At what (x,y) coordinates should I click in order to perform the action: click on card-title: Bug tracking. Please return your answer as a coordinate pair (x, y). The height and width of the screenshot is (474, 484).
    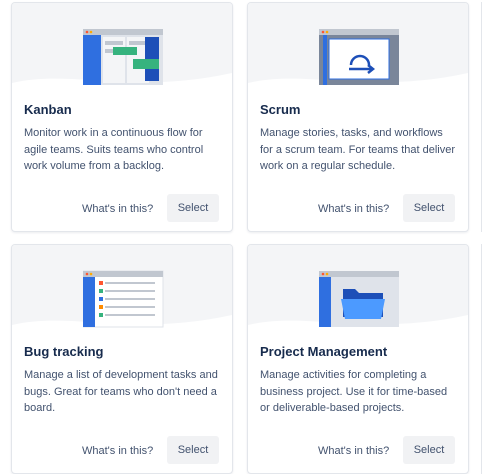
    Looking at the image, I should click on (64, 351).